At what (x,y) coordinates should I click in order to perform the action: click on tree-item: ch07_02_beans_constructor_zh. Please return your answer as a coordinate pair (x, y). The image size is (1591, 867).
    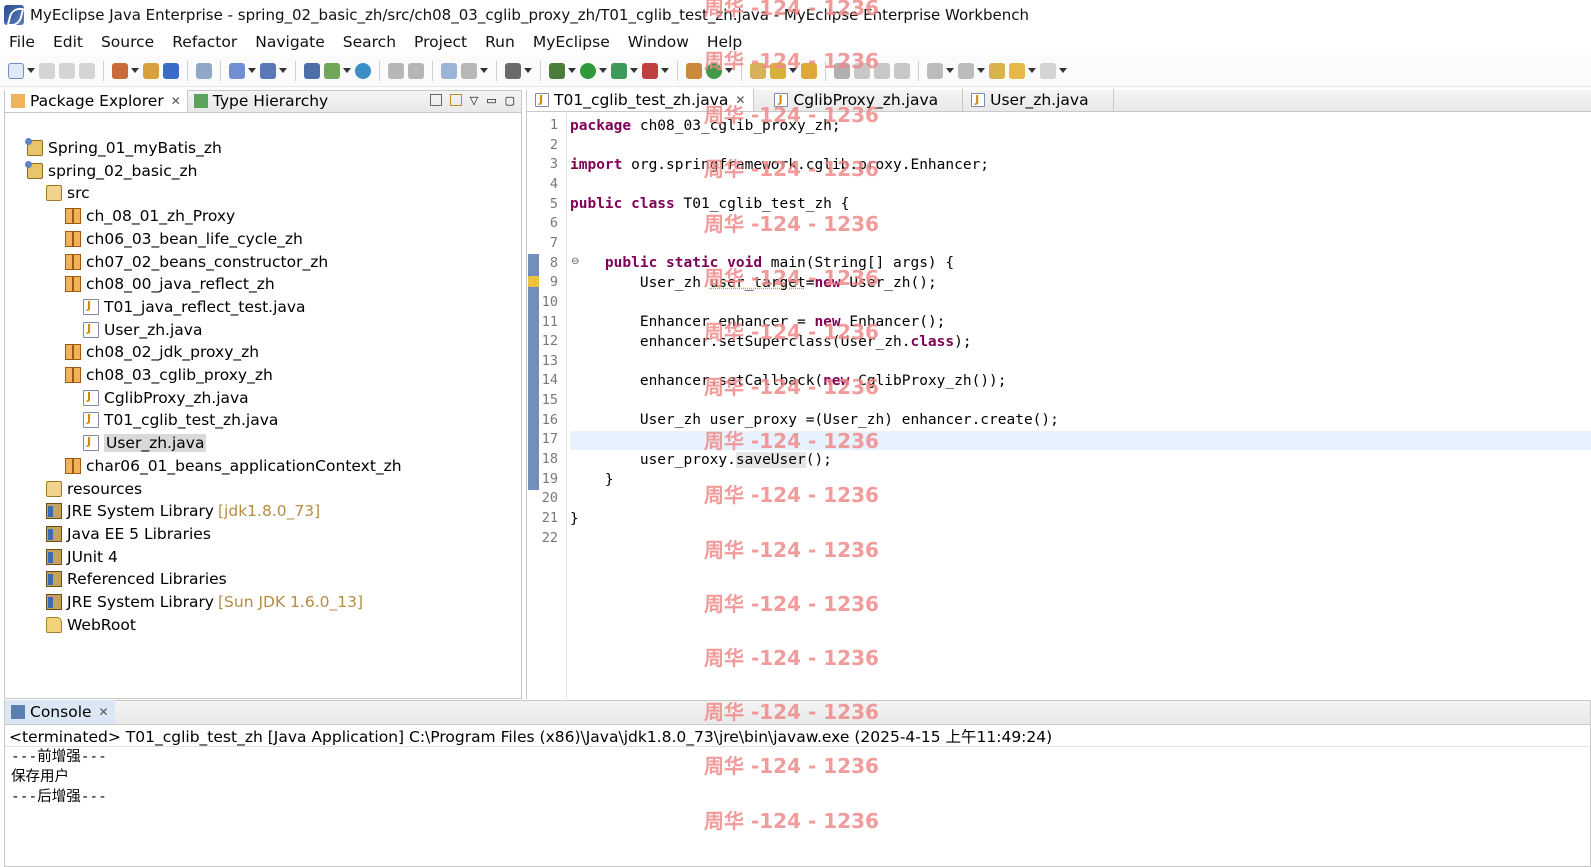
    Looking at the image, I should click on (196, 262).